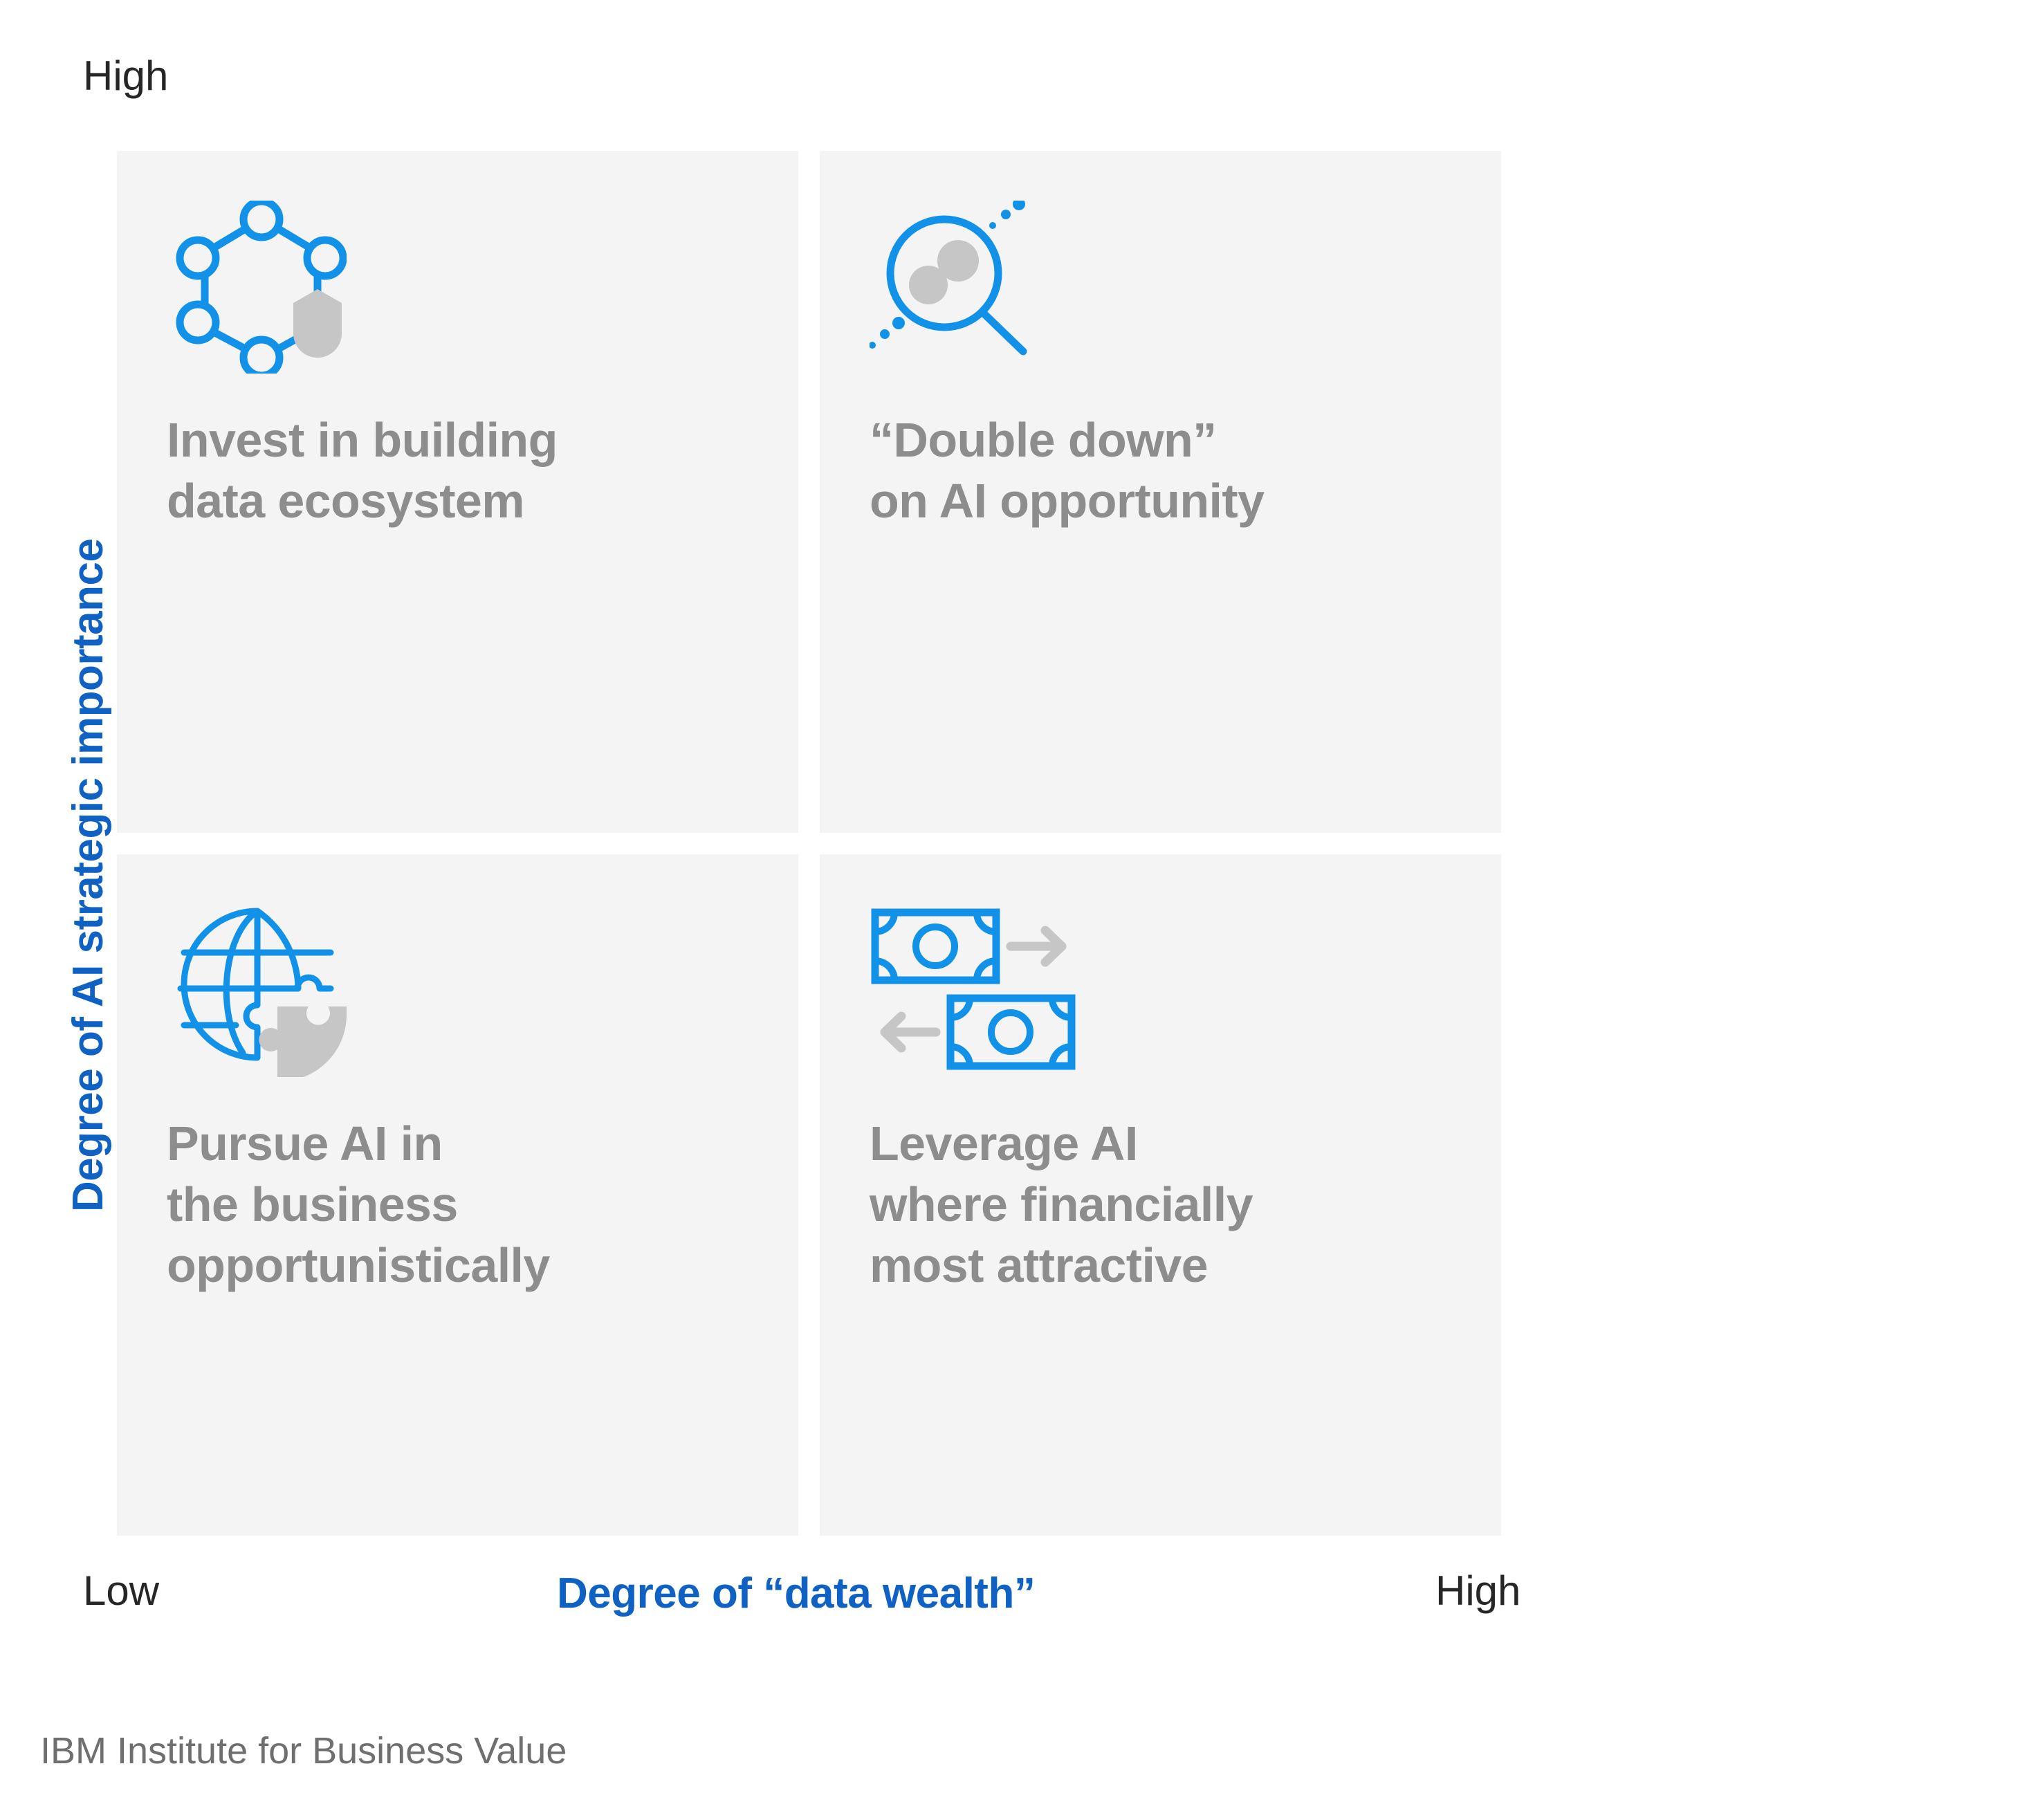 Image resolution: width=2040 pixels, height=1820 pixels. I want to click on quadrant-double-down-on-ai-opportunity: “Double down” on AI opportunity, so click(1160, 492).